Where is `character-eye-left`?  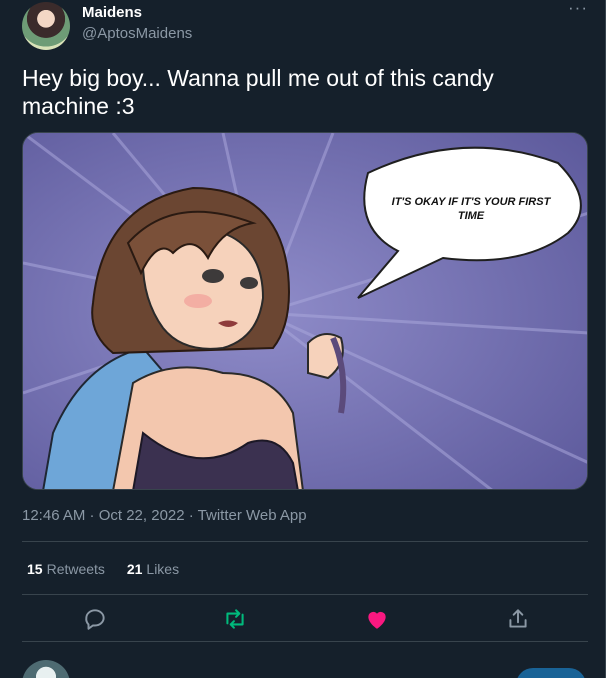 character-eye-left is located at coordinates (213, 276).